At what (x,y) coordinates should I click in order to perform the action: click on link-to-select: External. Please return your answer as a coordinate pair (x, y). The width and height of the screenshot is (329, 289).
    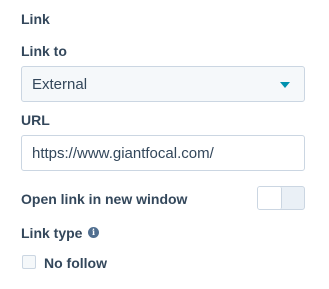
    Looking at the image, I should click on (163, 84).